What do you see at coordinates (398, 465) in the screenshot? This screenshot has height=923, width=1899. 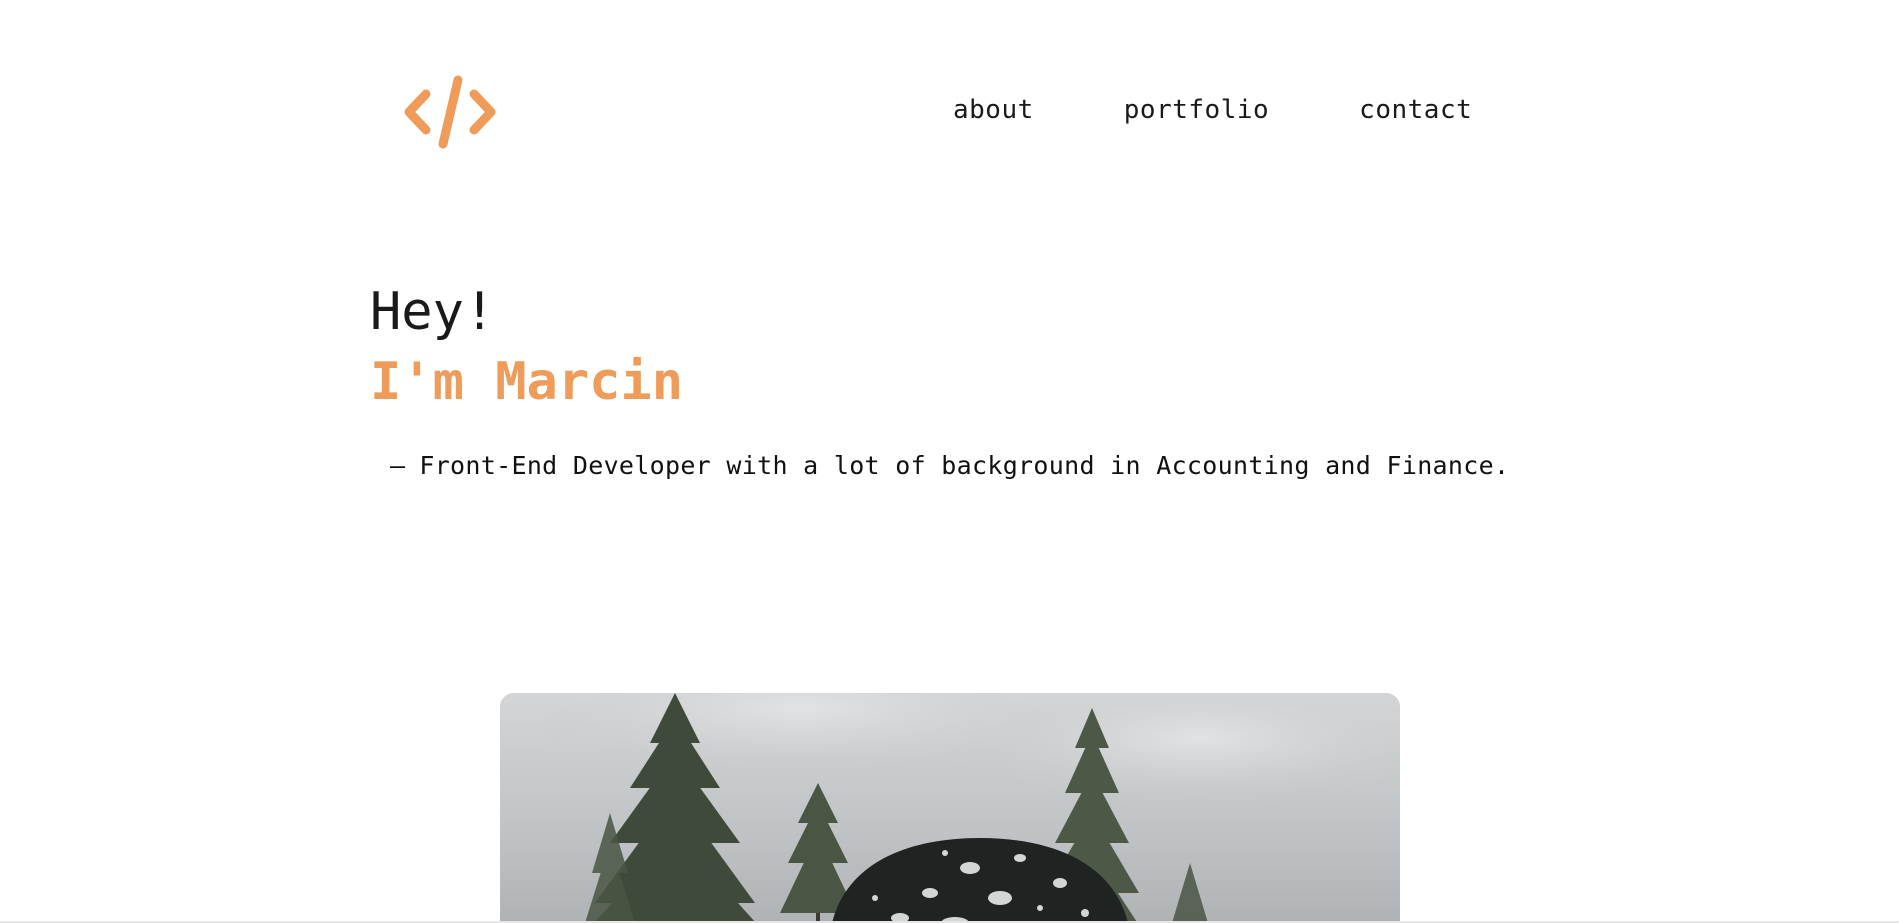 I see `tagline-dash: —` at bounding box center [398, 465].